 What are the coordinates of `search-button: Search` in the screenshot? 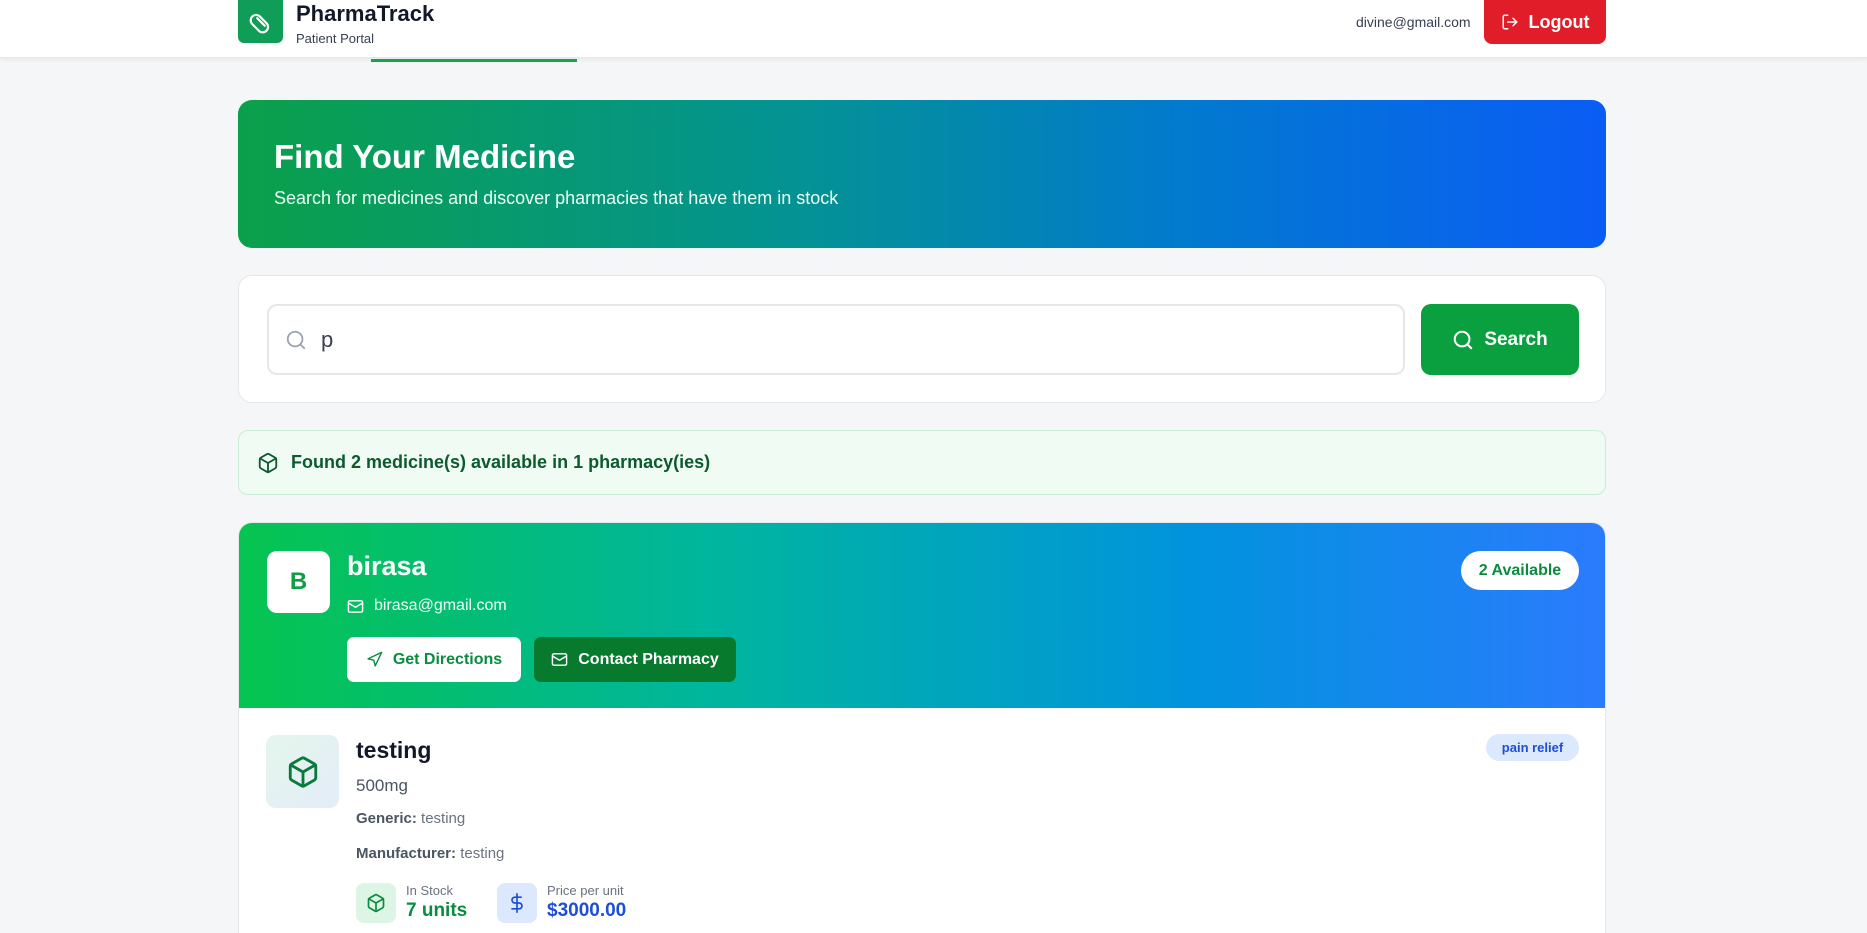 It's located at (1500, 339).